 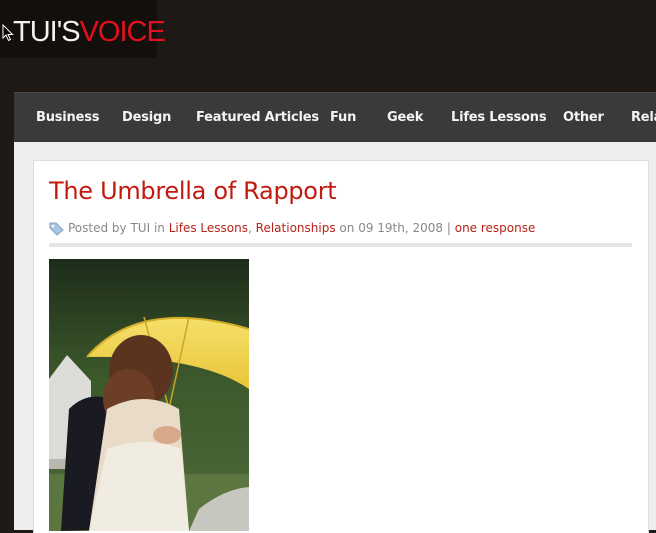 I want to click on logo-text: TUI'SVOICE, so click(x=89, y=32).